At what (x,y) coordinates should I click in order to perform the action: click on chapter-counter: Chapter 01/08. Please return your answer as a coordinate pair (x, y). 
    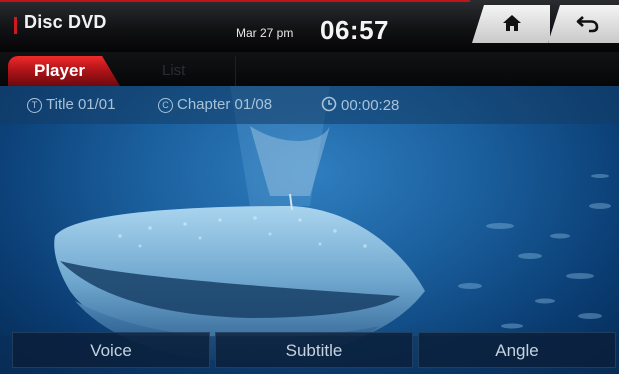
    Looking at the image, I should click on (225, 104).